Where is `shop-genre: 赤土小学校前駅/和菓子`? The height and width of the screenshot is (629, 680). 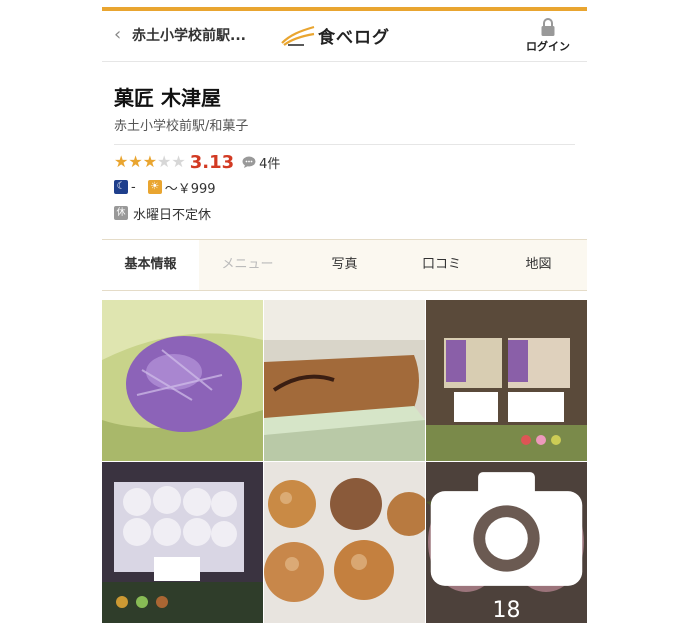
shop-genre: 赤土小学校前駅/和菓子 is located at coordinates (181, 124).